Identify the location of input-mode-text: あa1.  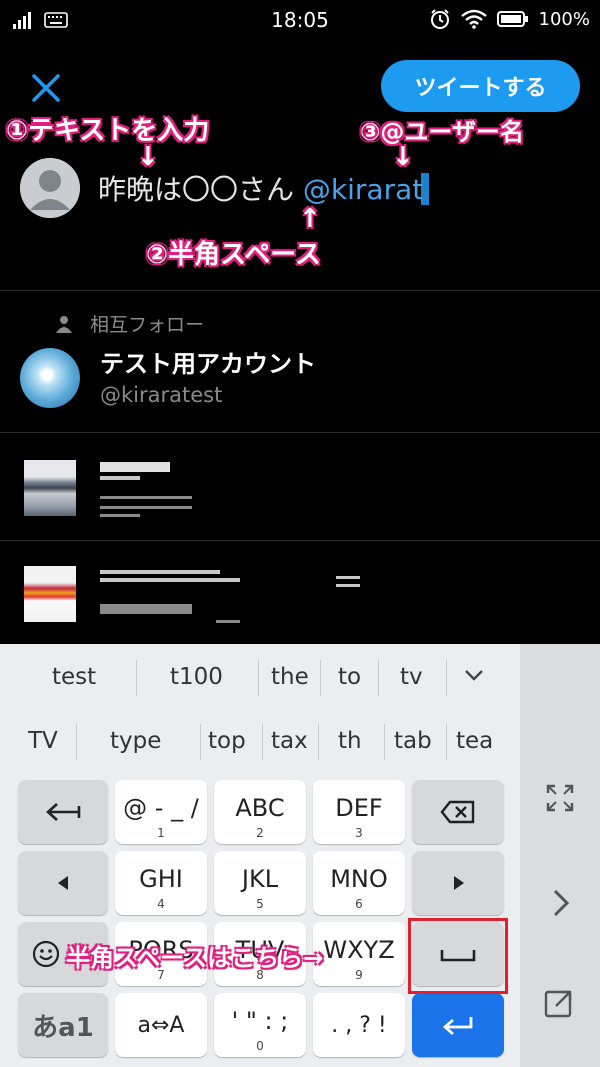
(63, 1027).